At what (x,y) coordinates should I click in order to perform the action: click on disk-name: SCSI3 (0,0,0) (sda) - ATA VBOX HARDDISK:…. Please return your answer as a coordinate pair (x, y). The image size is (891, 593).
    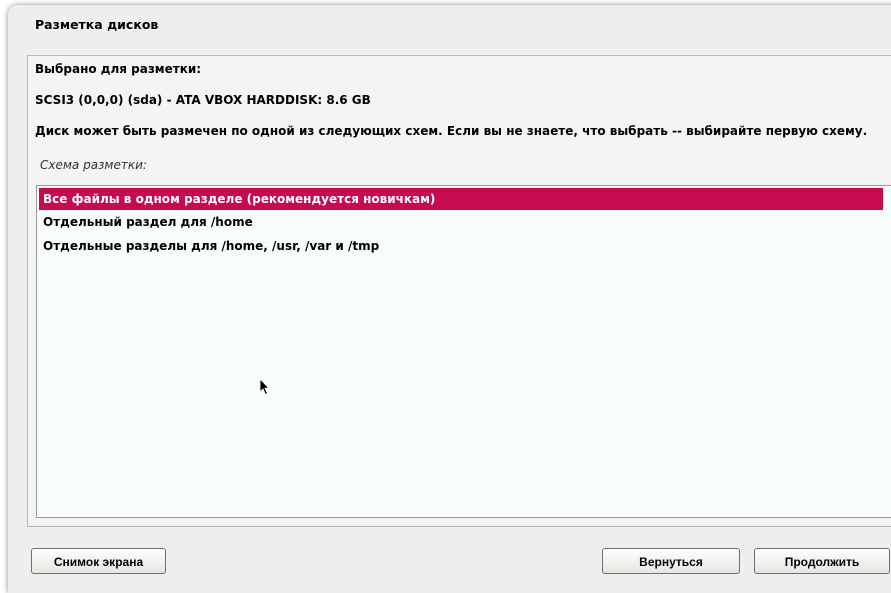
    Looking at the image, I should click on (203, 100).